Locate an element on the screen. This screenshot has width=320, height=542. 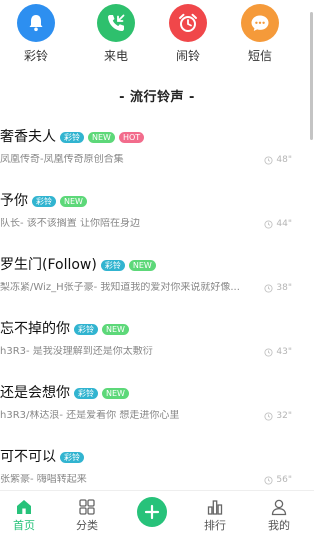
song-title: 忘不掉的你 is located at coordinates (35, 329).